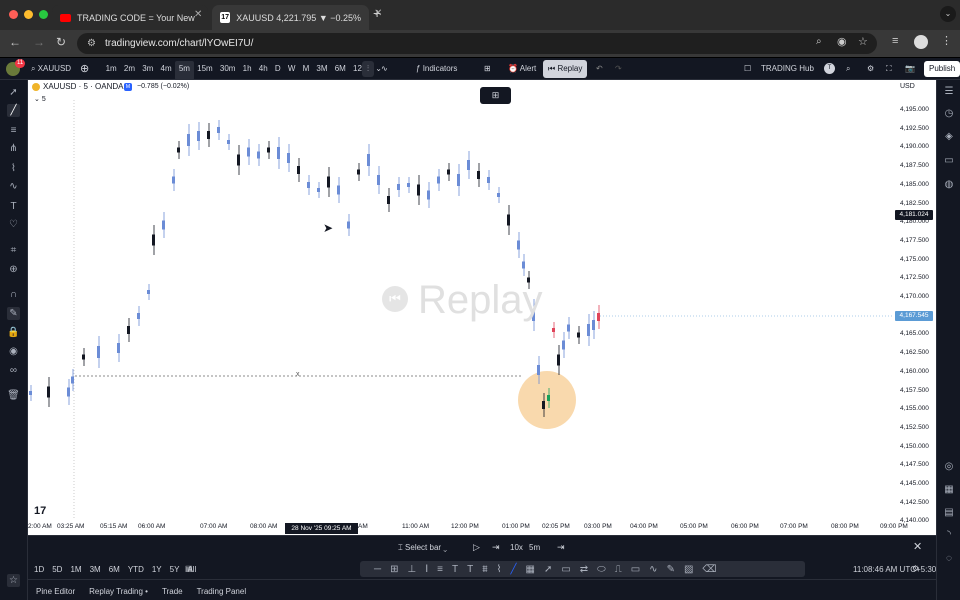 The height and width of the screenshot is (600, 960). Describe the element at coordinates (618, 569) in the screenshot. I see `polyline-tool-icon: ⎍` at that location.